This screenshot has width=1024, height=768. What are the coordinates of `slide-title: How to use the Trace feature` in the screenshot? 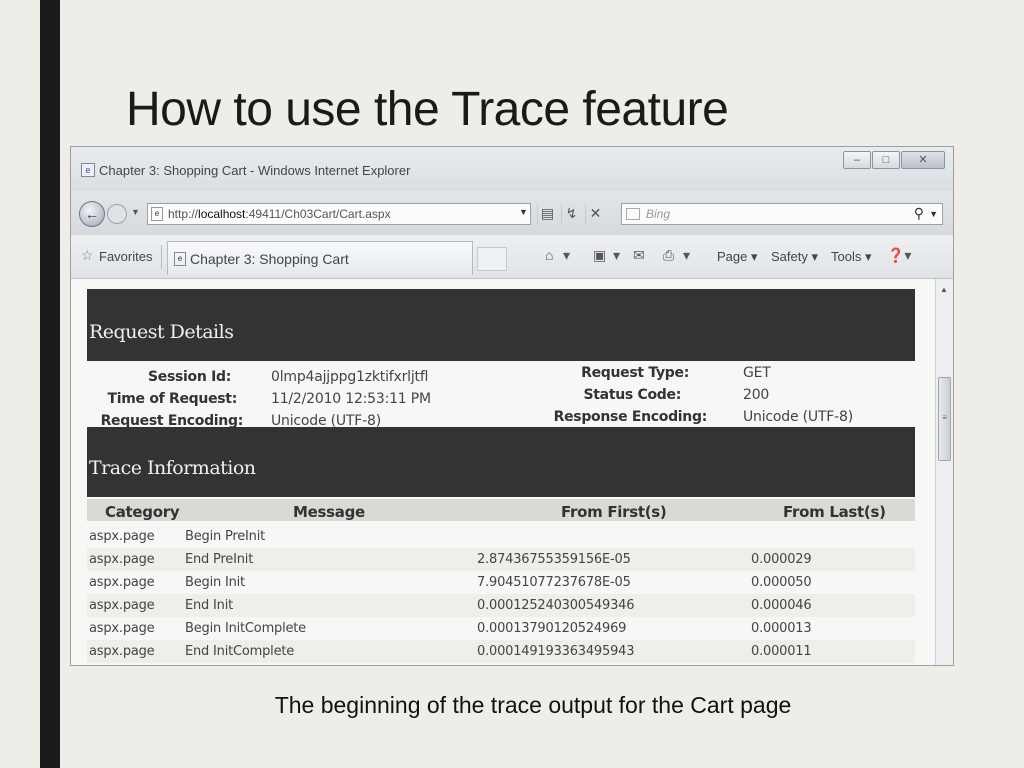 It's located at (427, 109).